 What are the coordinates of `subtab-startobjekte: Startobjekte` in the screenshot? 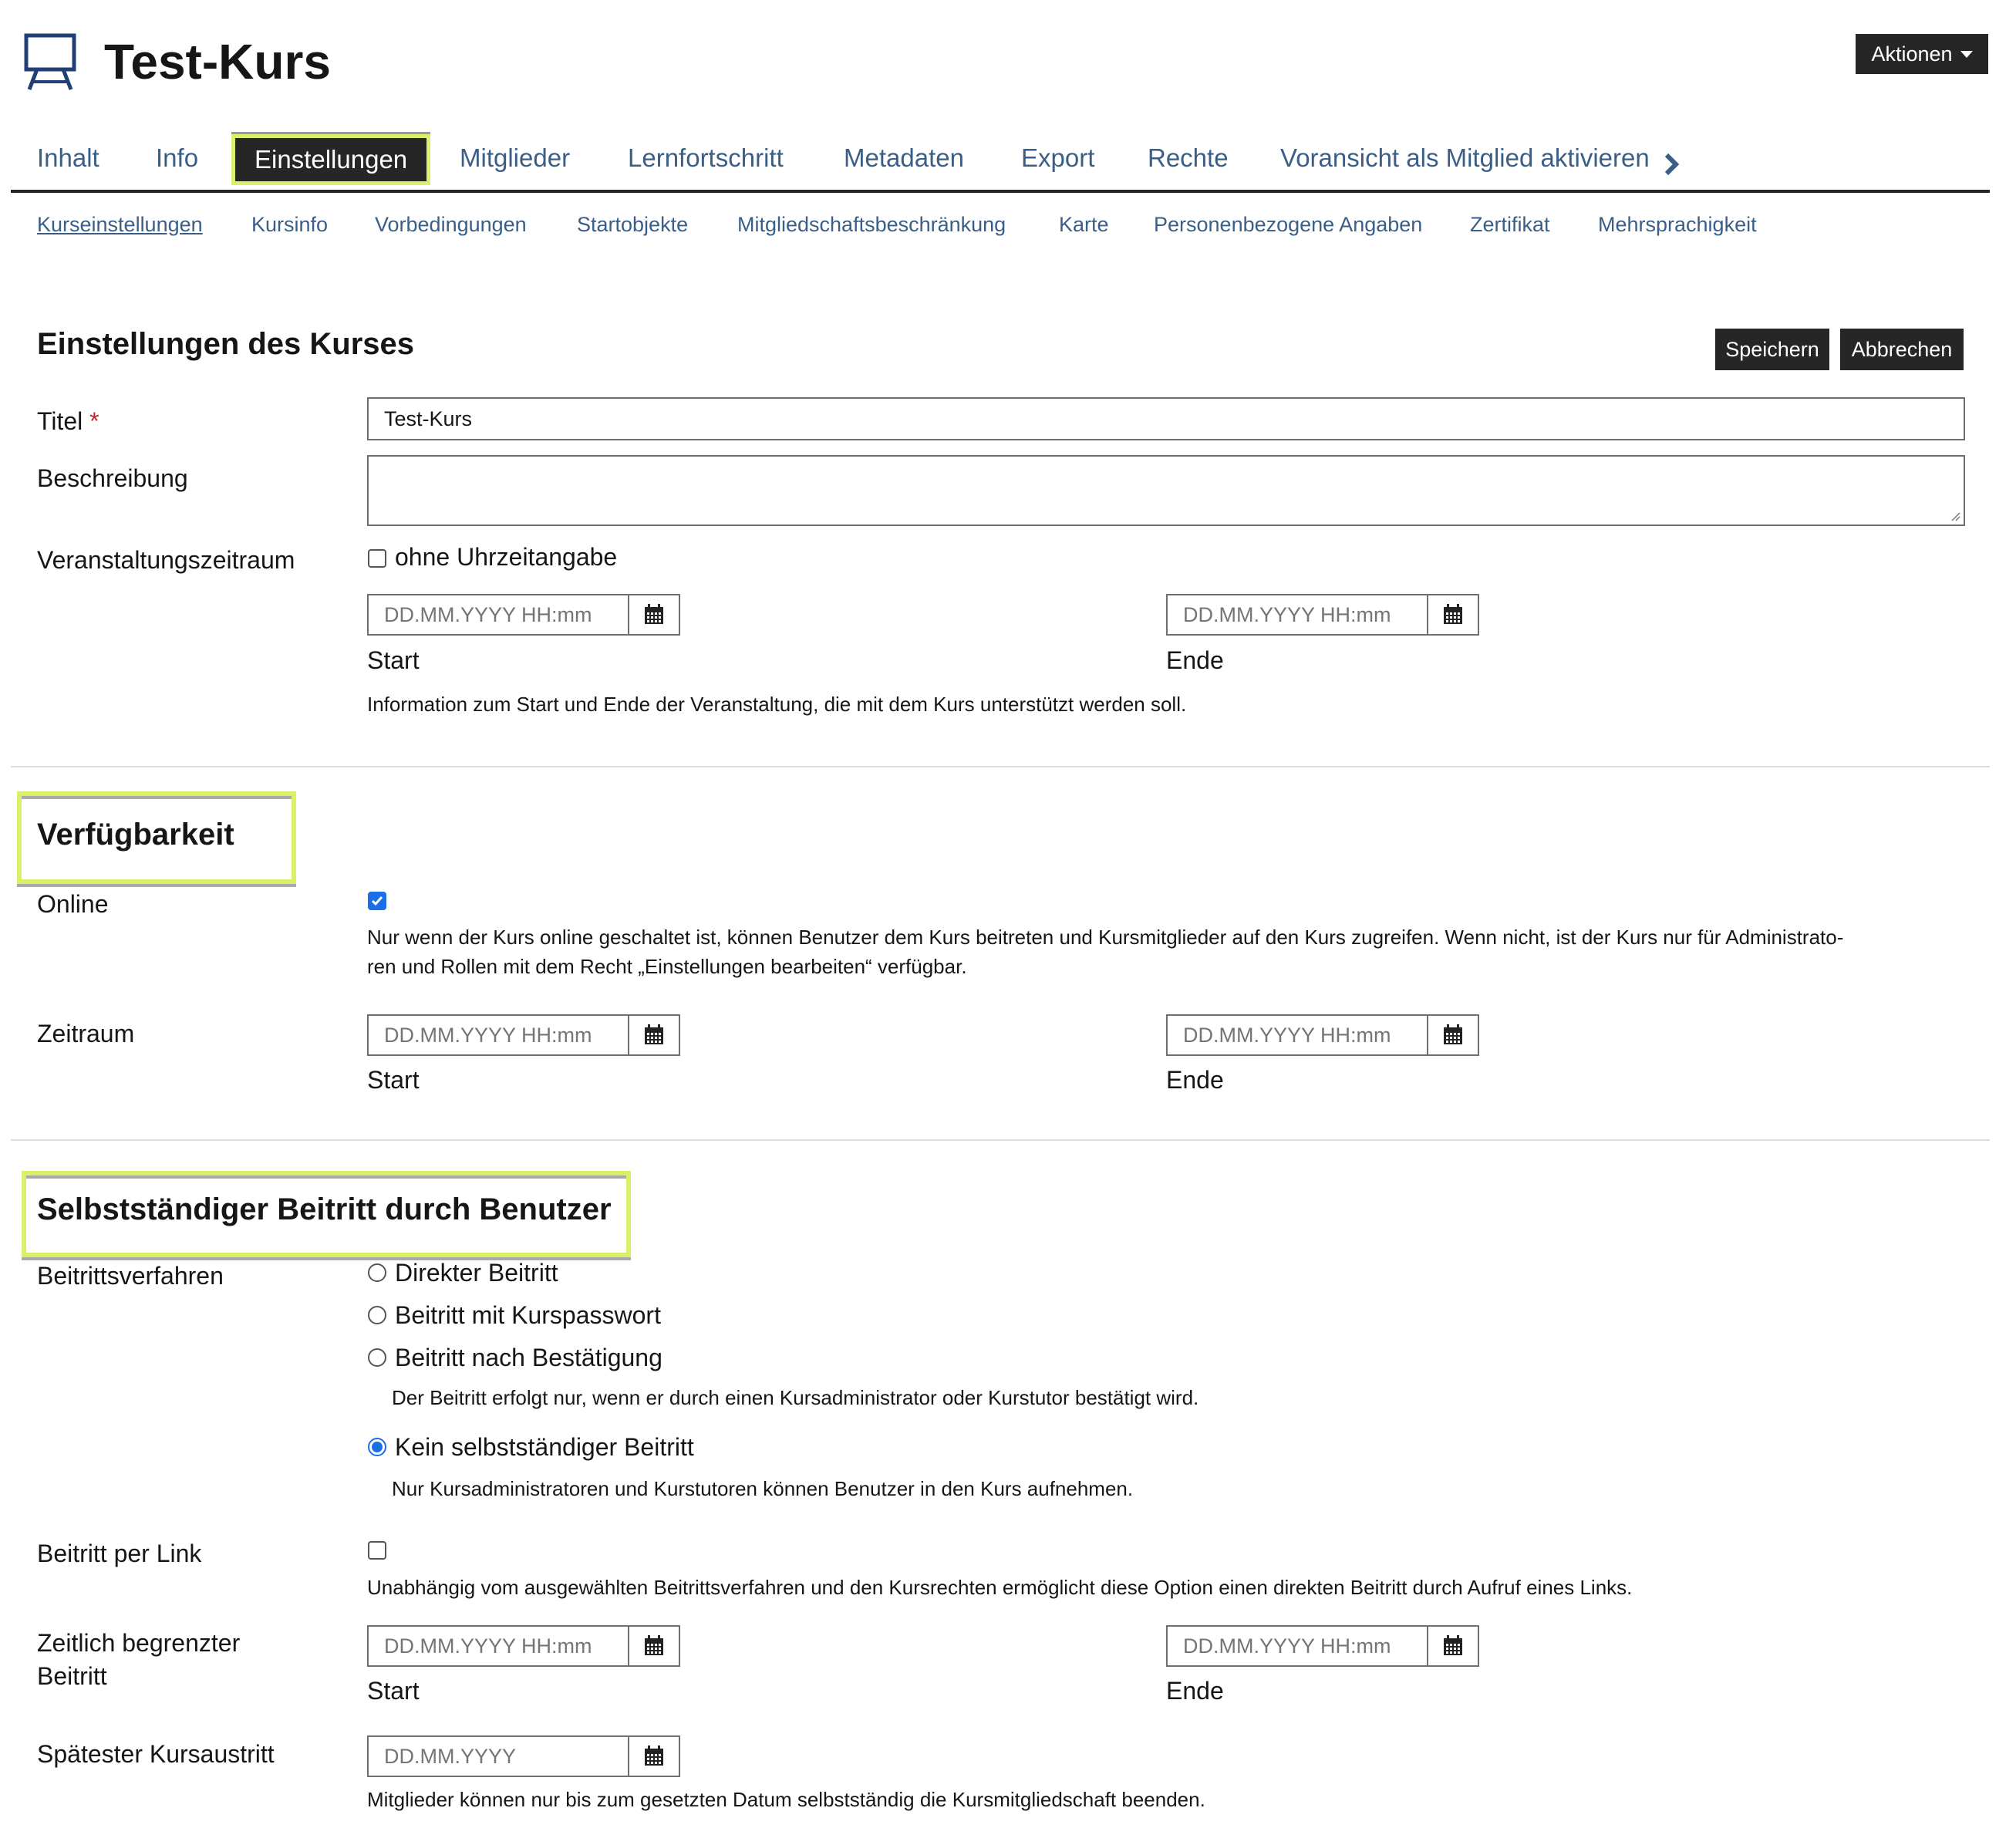 It's located at (632, 225).